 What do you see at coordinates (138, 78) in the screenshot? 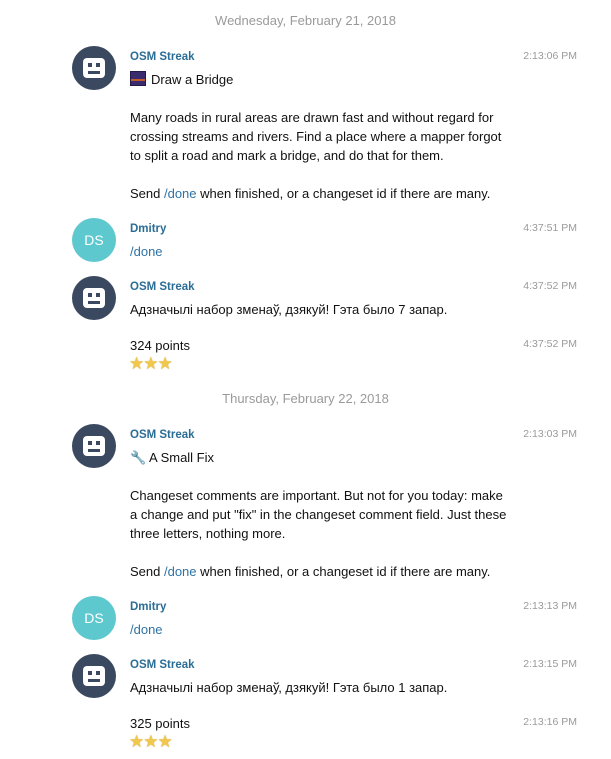
I see `bridge-icon` at bounding box center [138, 78].